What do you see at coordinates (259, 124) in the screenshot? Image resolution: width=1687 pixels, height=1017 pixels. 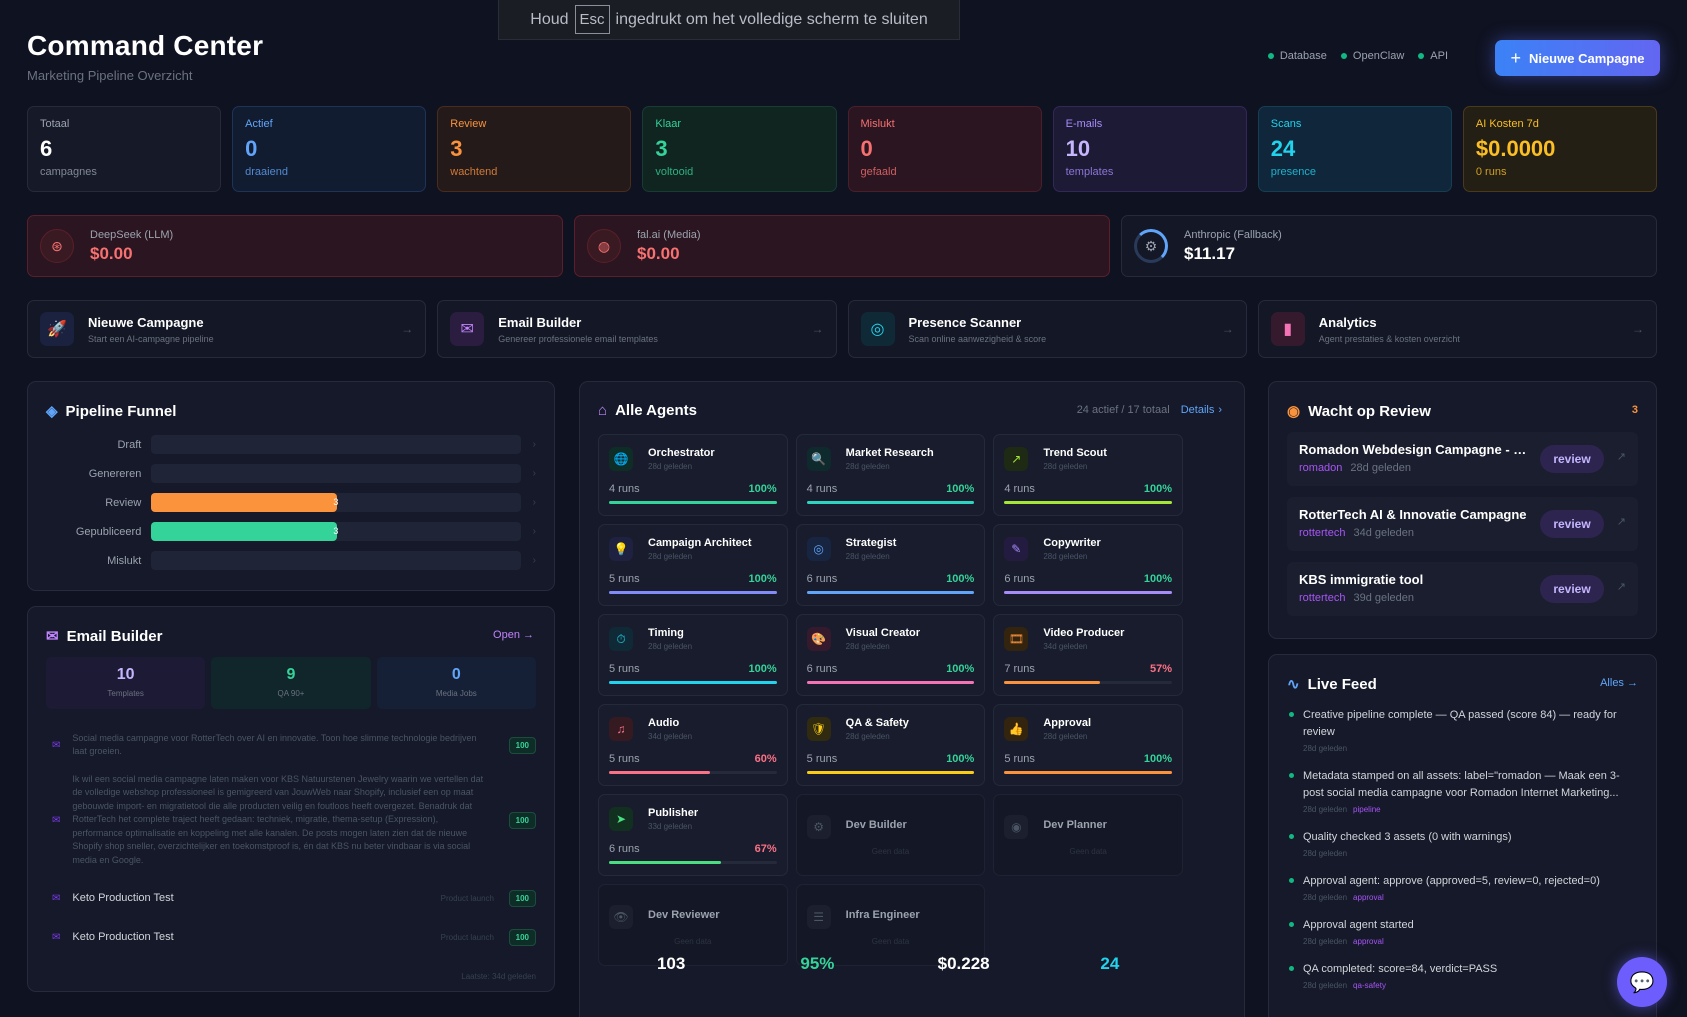 I see `stat-label: Actief` at bounding box center [259, 124].